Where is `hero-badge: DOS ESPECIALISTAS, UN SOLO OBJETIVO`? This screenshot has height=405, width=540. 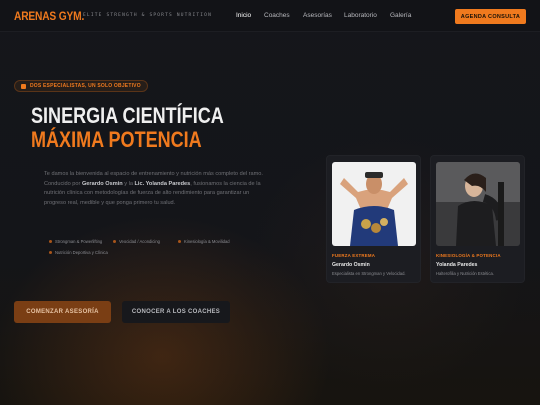 hero-badge: DOS ESPECIALISTAS, UN SOLO OBJETIVO is located at coordinates (81, 86).